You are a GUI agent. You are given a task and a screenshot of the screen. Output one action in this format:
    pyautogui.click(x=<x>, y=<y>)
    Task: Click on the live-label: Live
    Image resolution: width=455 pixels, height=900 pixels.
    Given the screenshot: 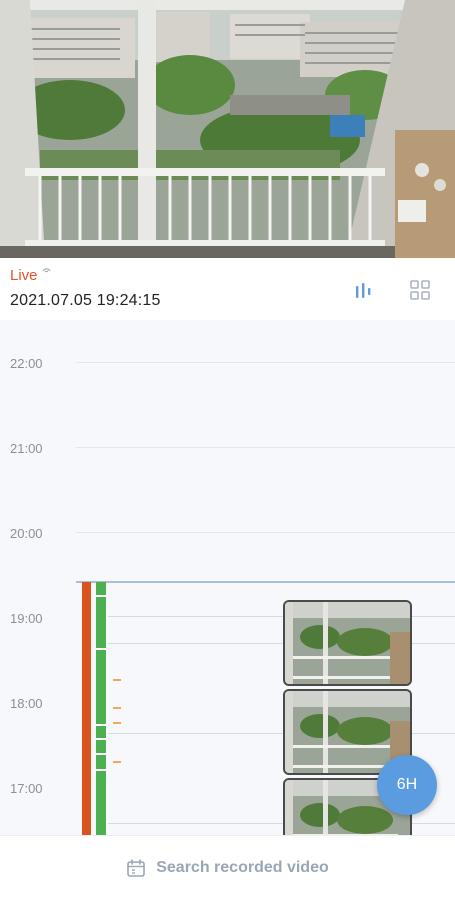 What is the action you would take?
    pyautogui.click(x=24, y=275)
    